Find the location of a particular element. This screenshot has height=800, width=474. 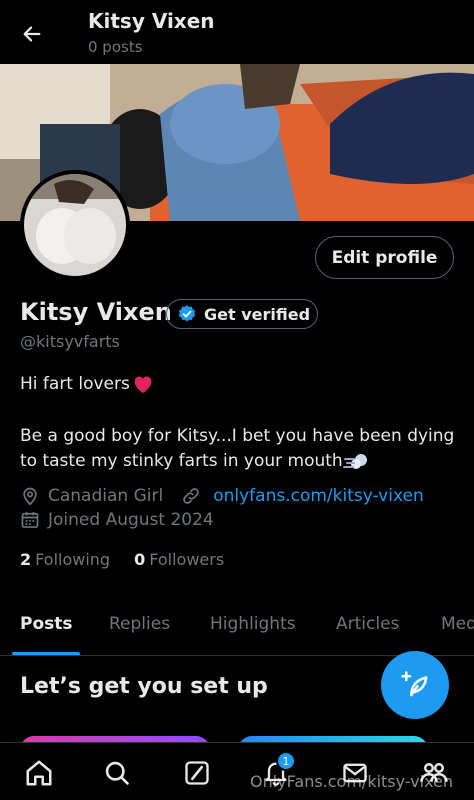

followers-link: 0 Followers is located at coordinates (179, 559).